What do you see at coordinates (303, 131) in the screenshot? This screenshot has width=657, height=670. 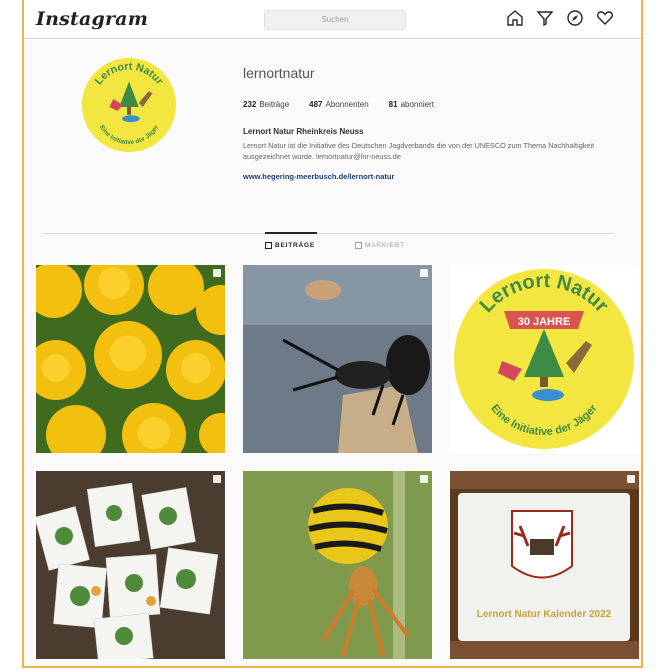 I see `bio-name: Lernort Natur Rheinkreis Neuss` at bounding box center [303, 131].